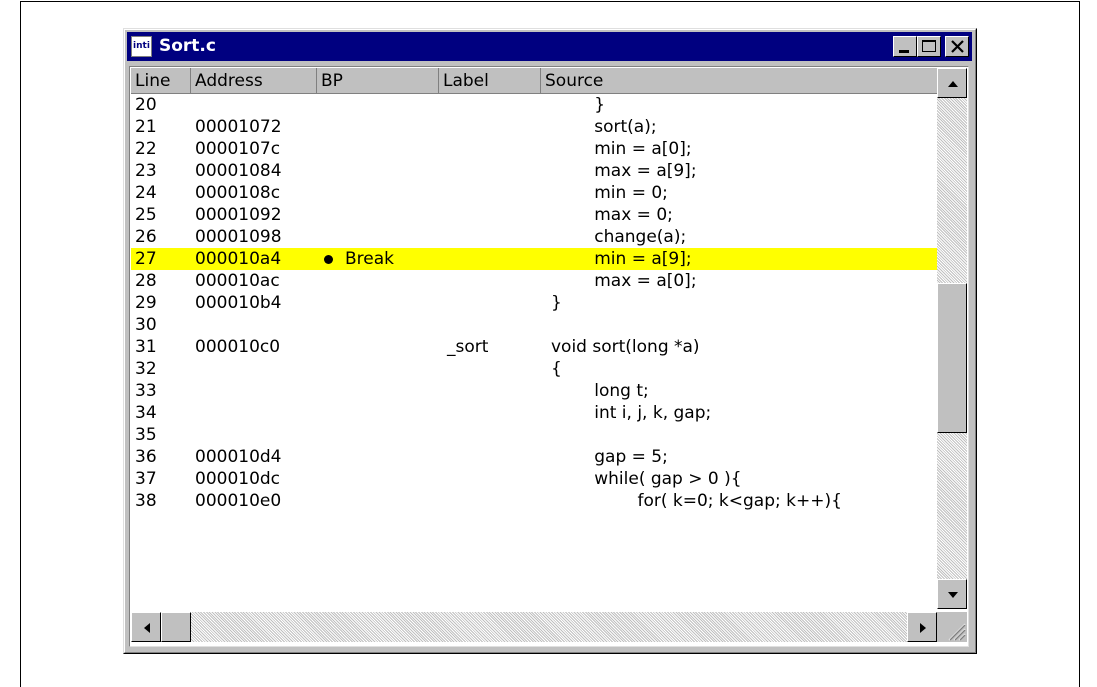 The width and height of the screenshot is (1097, 687). I want to click on label-cell: _sort, so click(468, 347).